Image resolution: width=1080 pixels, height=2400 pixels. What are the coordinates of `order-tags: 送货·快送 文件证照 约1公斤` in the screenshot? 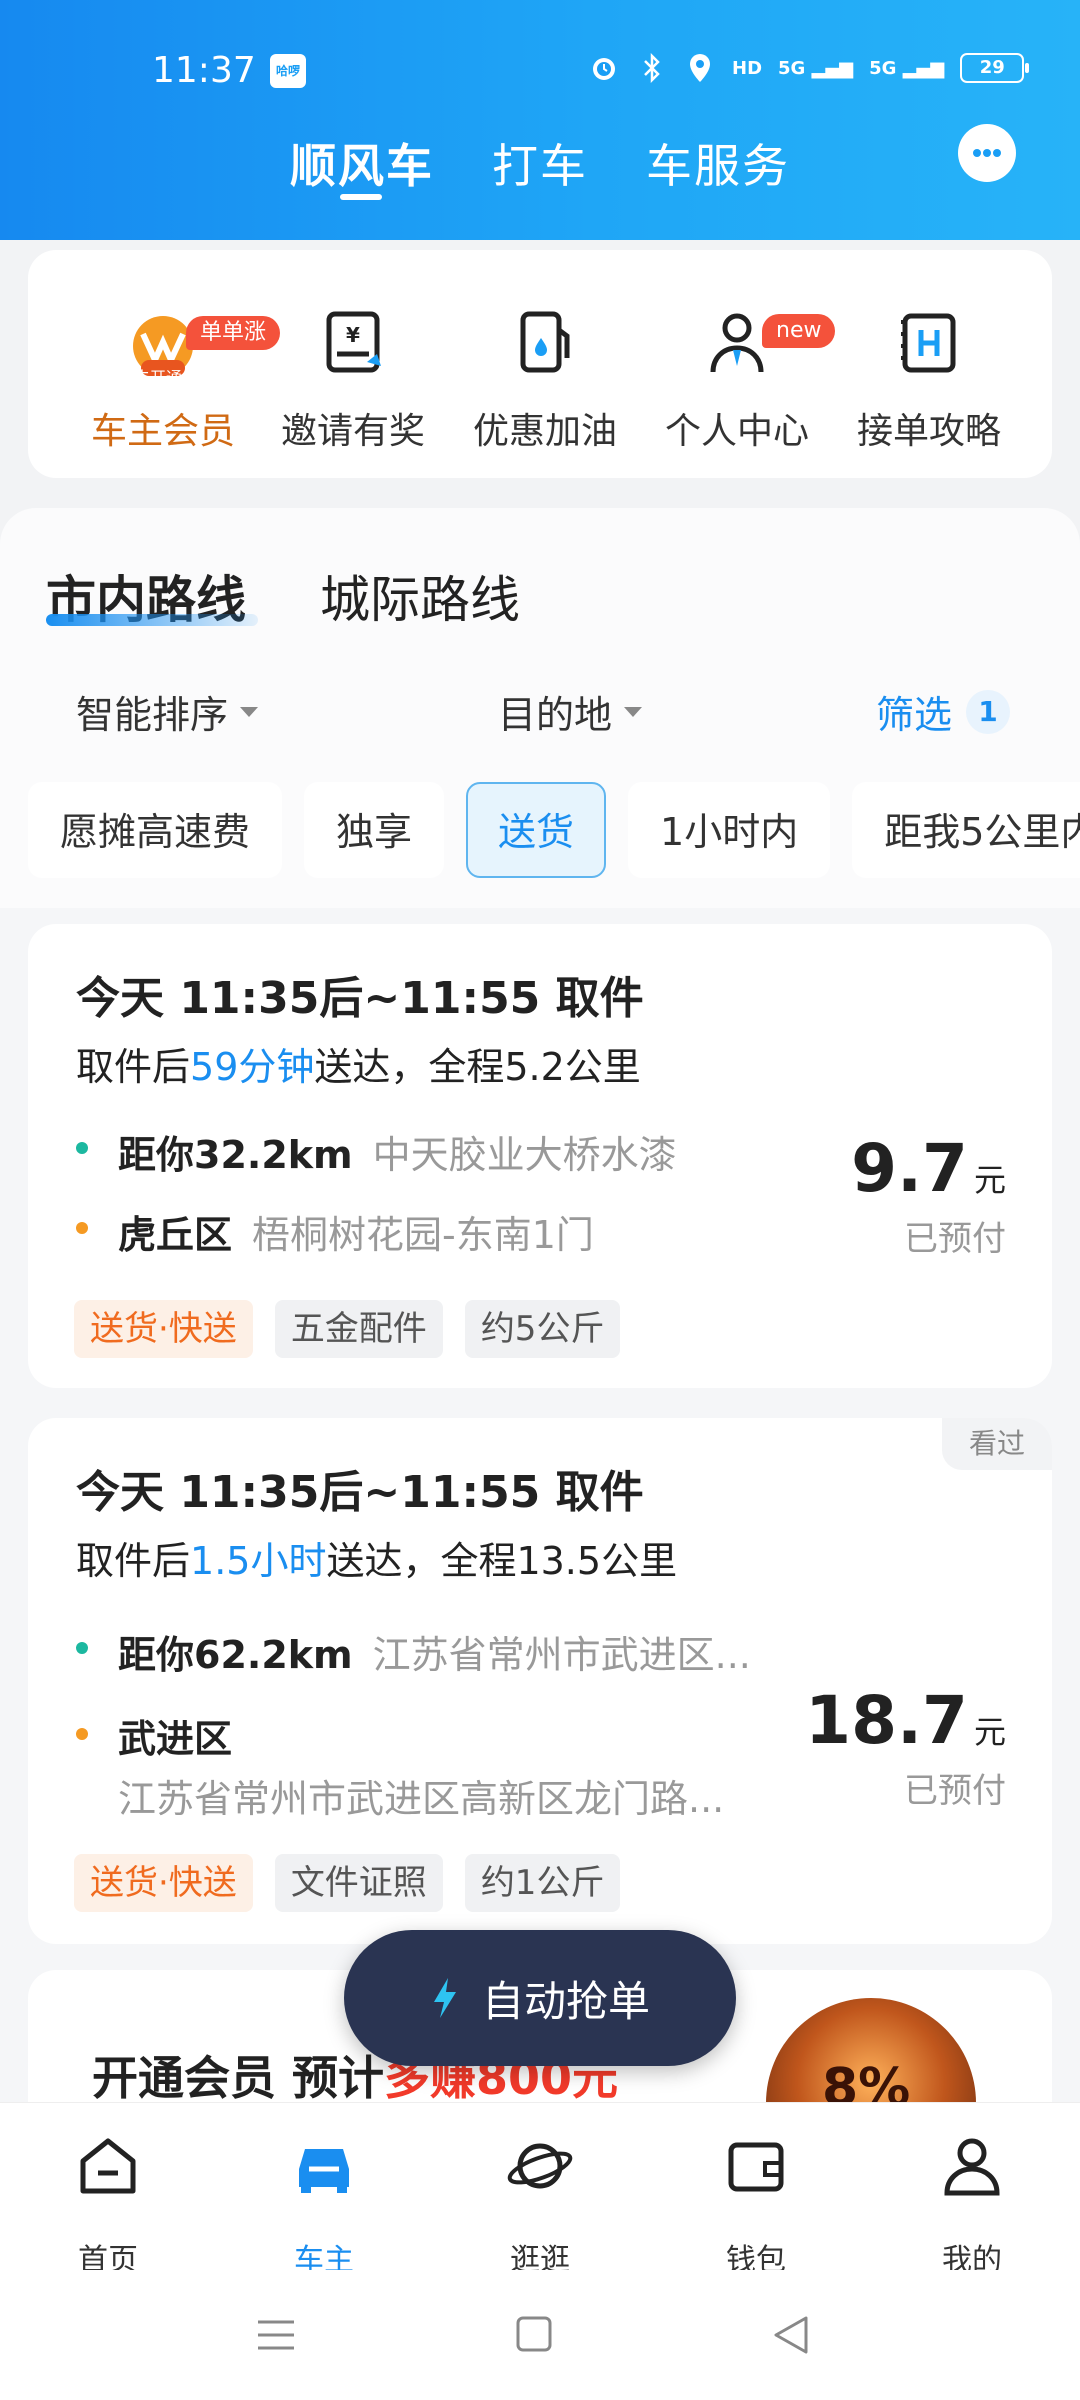 It's located at (347, 1883).